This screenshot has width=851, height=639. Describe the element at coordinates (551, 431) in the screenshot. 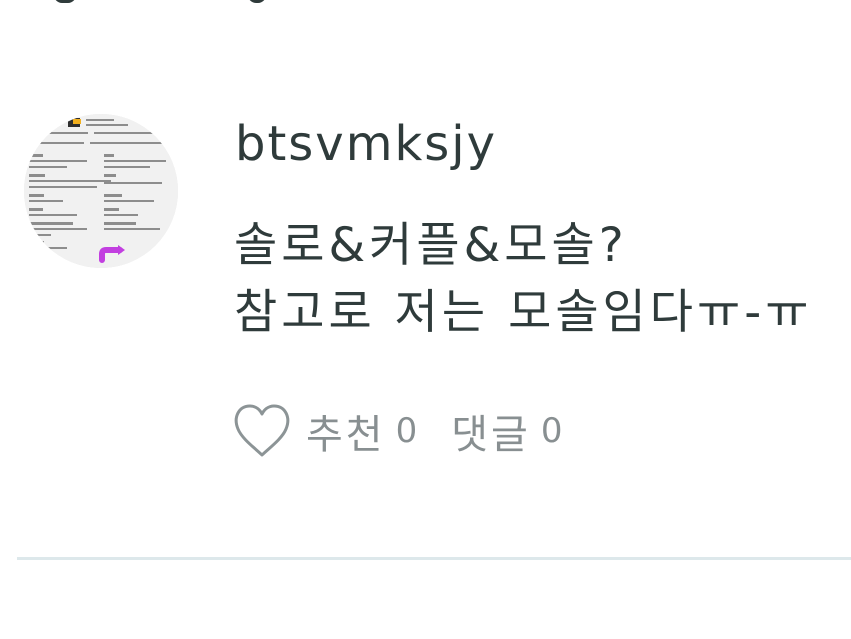

I see `comment-count: 0` at that location.